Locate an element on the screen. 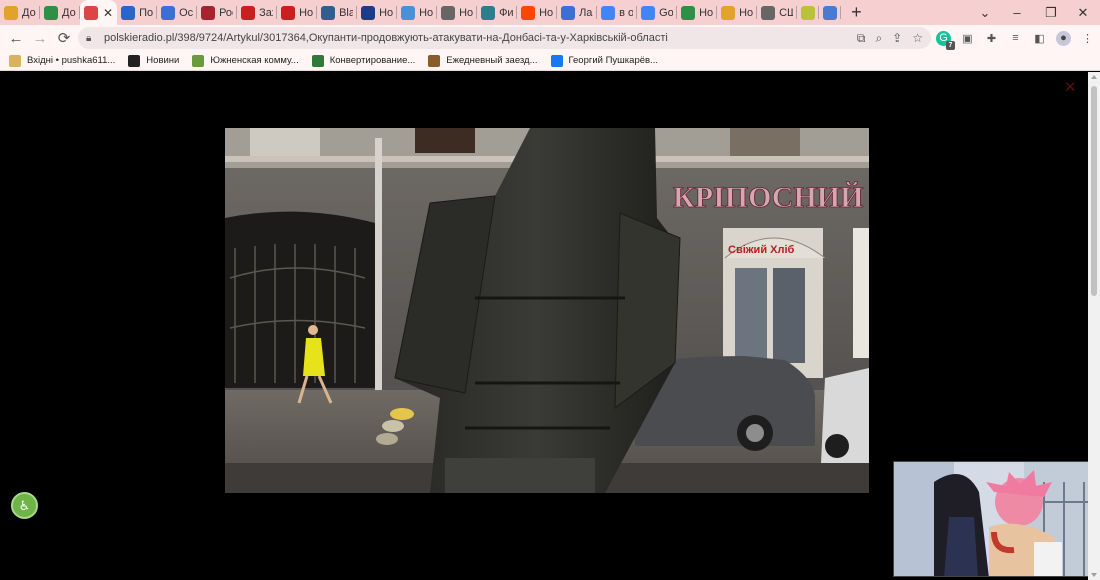 This screenshot has height=580, width=1100. extension-icon: ▣ is located at coordinates (967, 38).